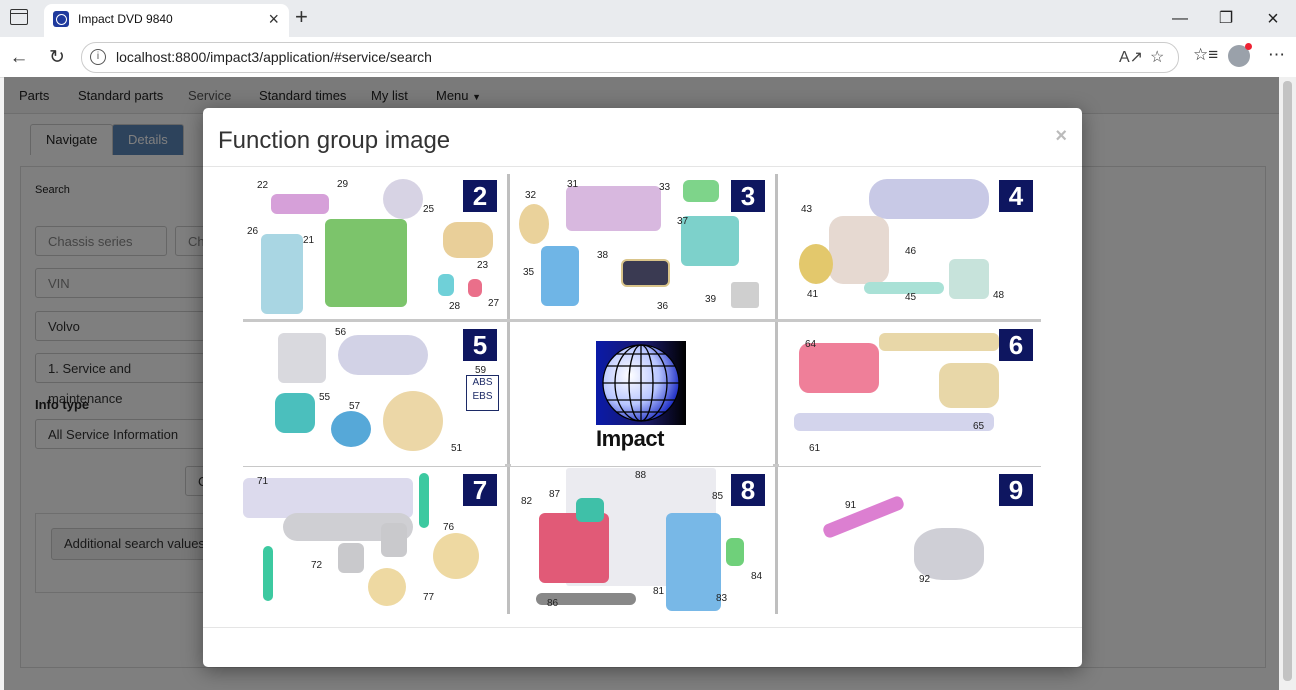 The image size is (1296, 690). Describe the element at coordinates (1287, 381) in the screenshot. I see `scrollbar-thumb` at that location.